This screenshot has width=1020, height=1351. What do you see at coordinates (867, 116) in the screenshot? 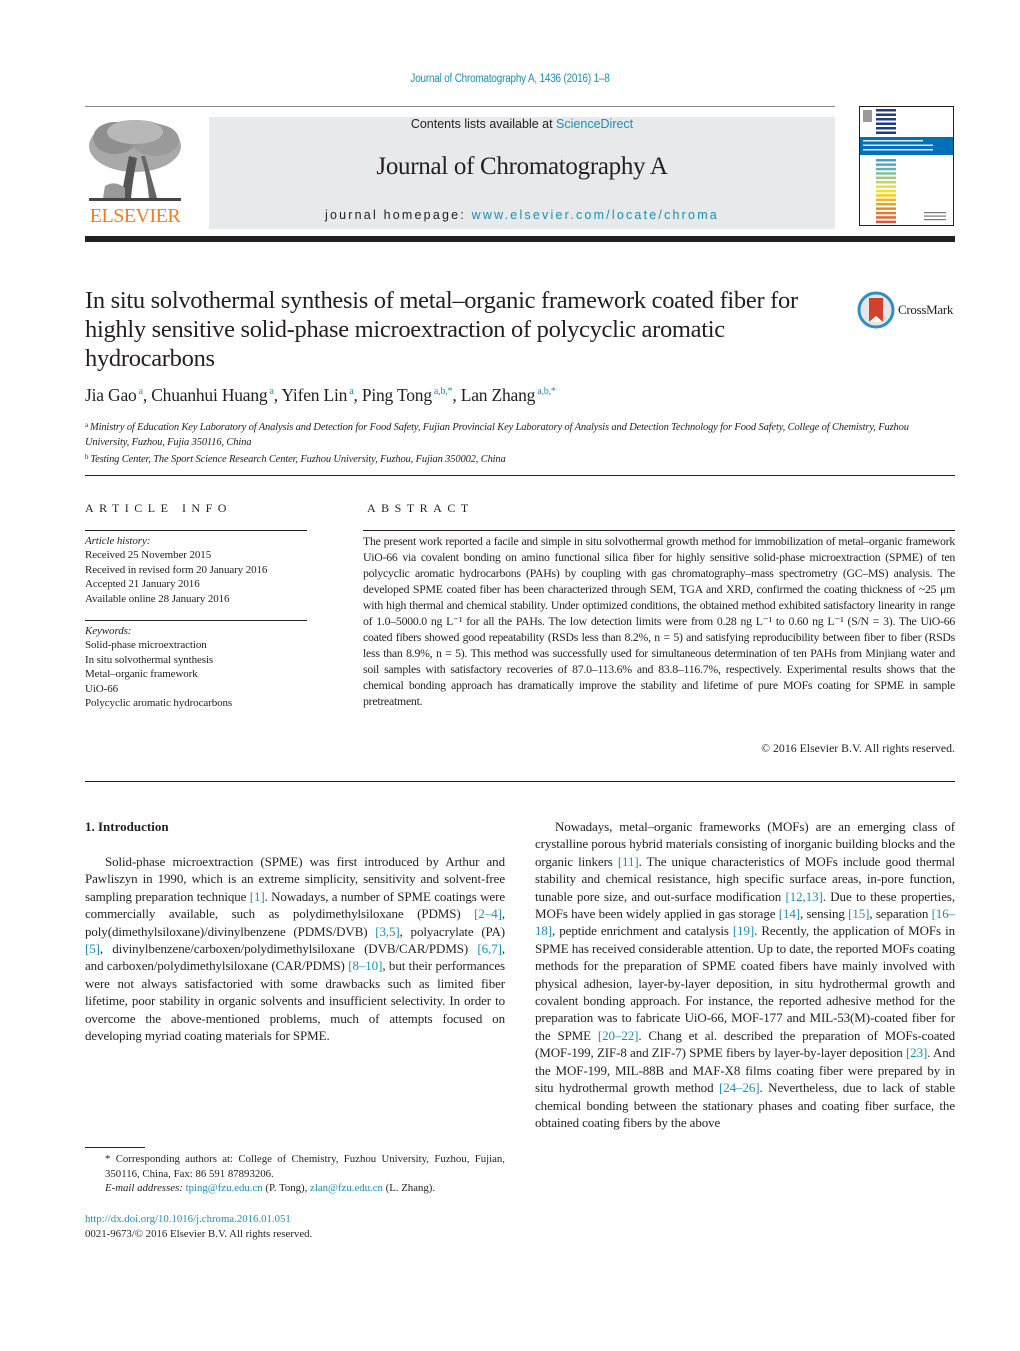
I see `cover-logo` at bounding box center [867, 116].